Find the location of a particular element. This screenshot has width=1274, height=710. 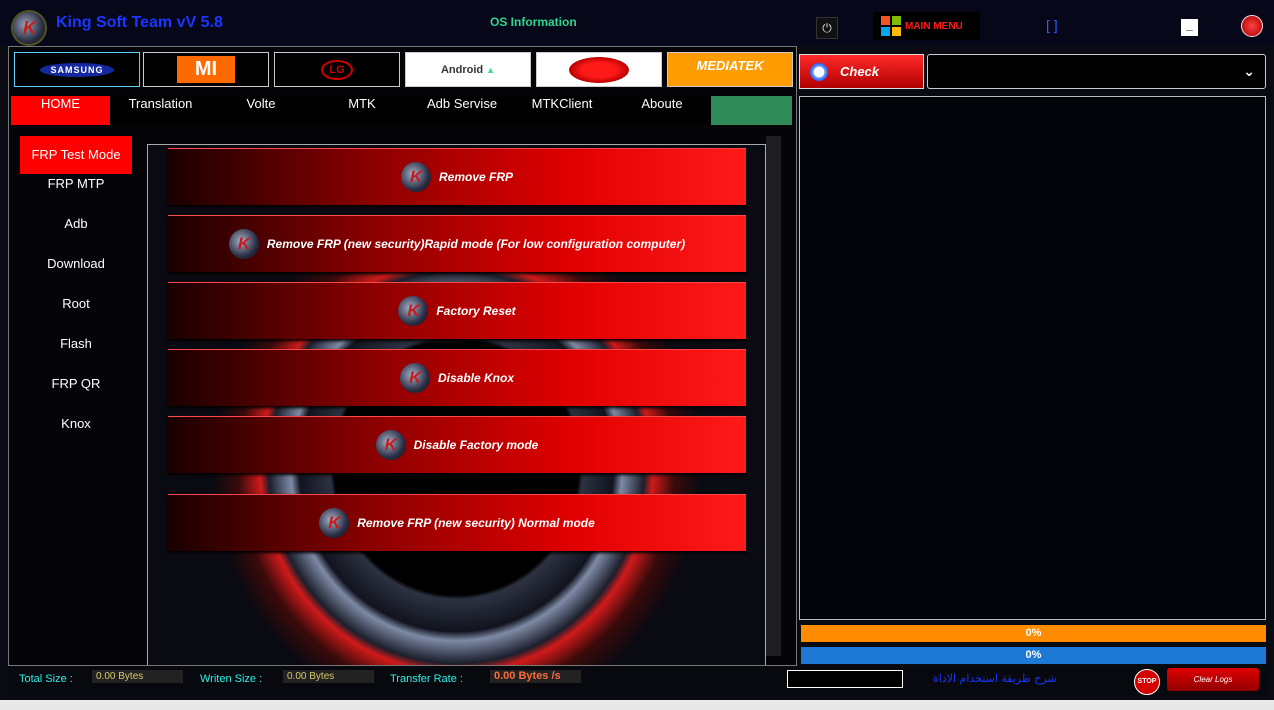

factory-reset-button: Factory Reset is located at coordinates (457, 310).